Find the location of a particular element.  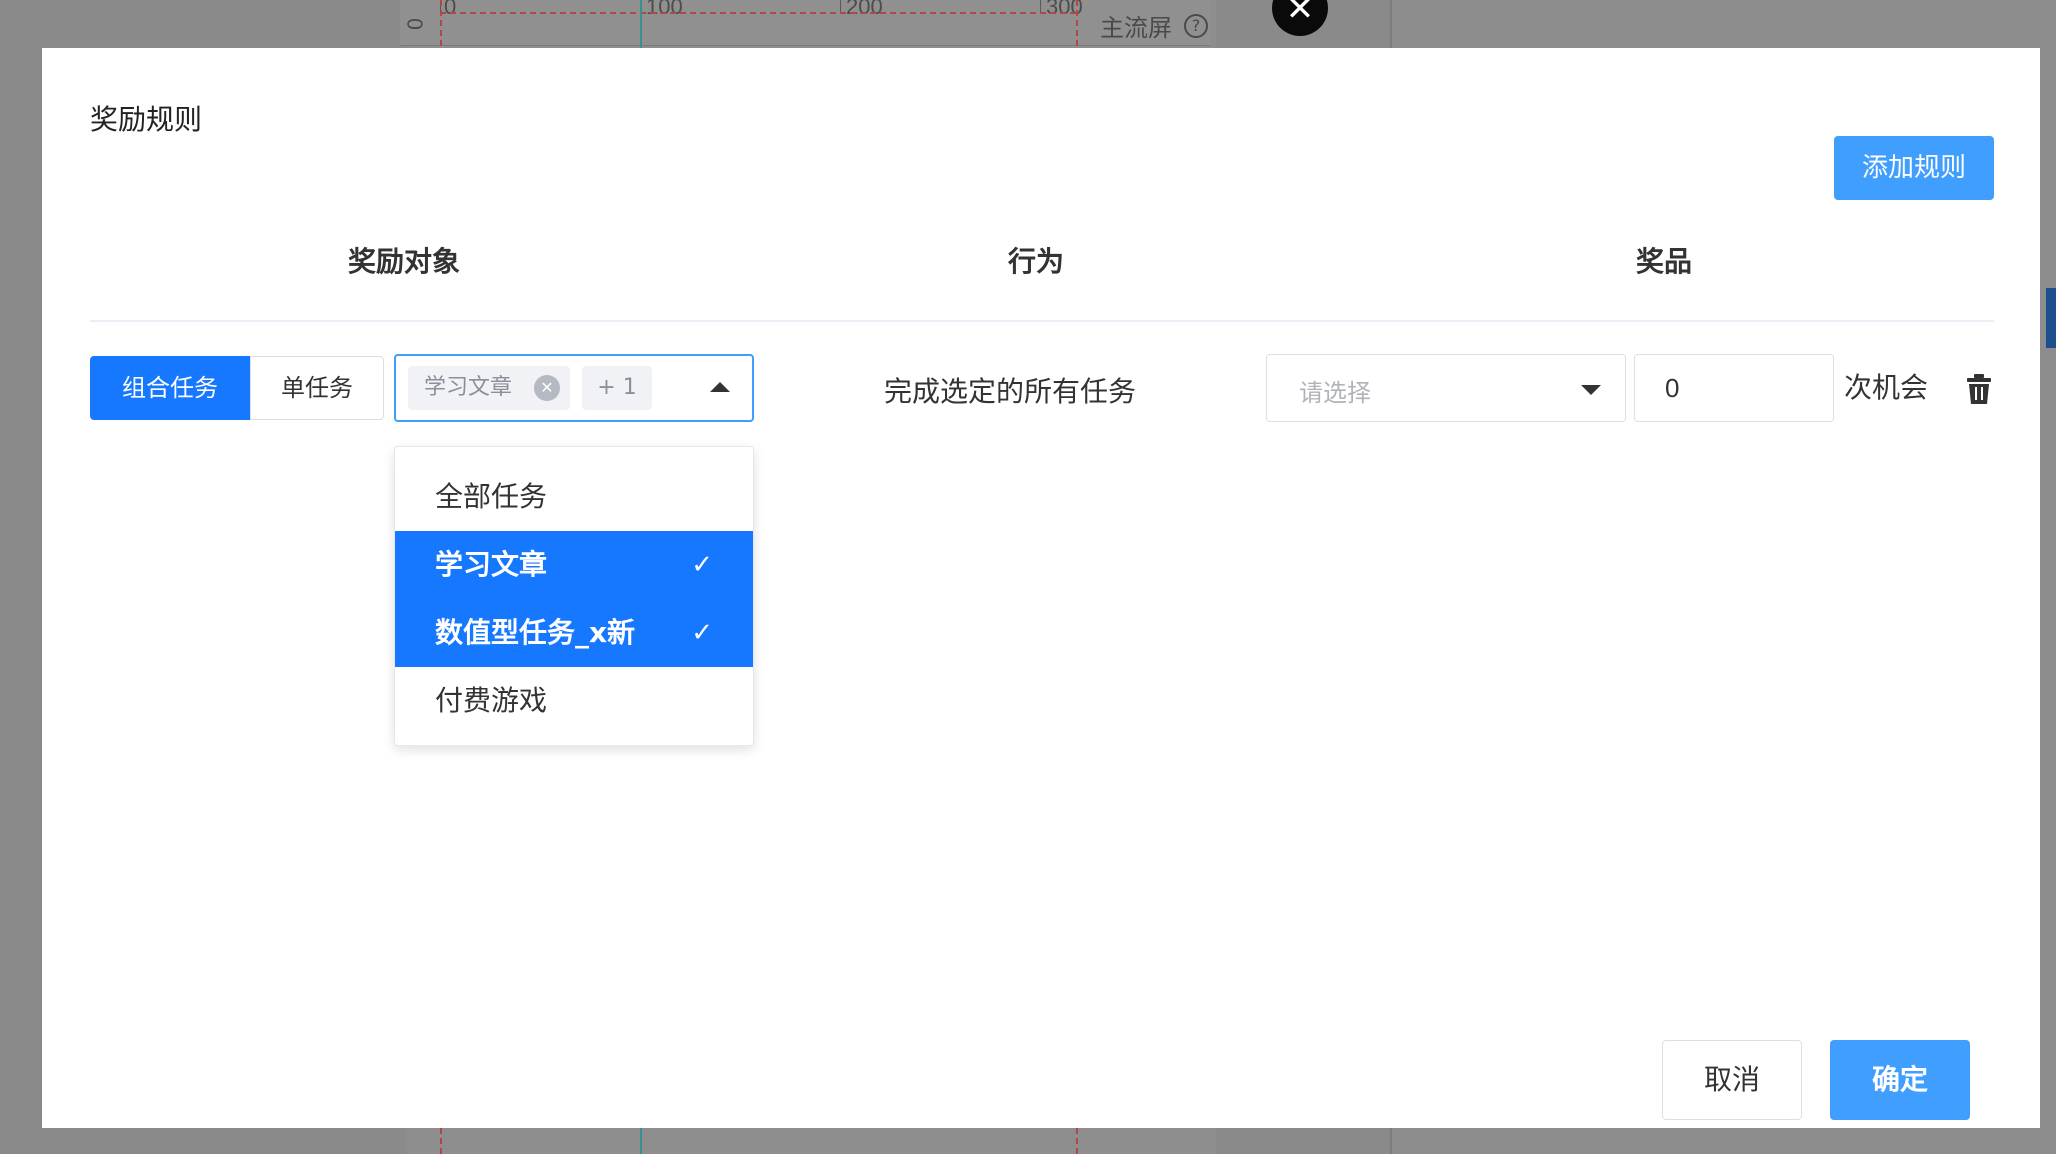

caret-down-icon is located at coordinates (1591, 390).